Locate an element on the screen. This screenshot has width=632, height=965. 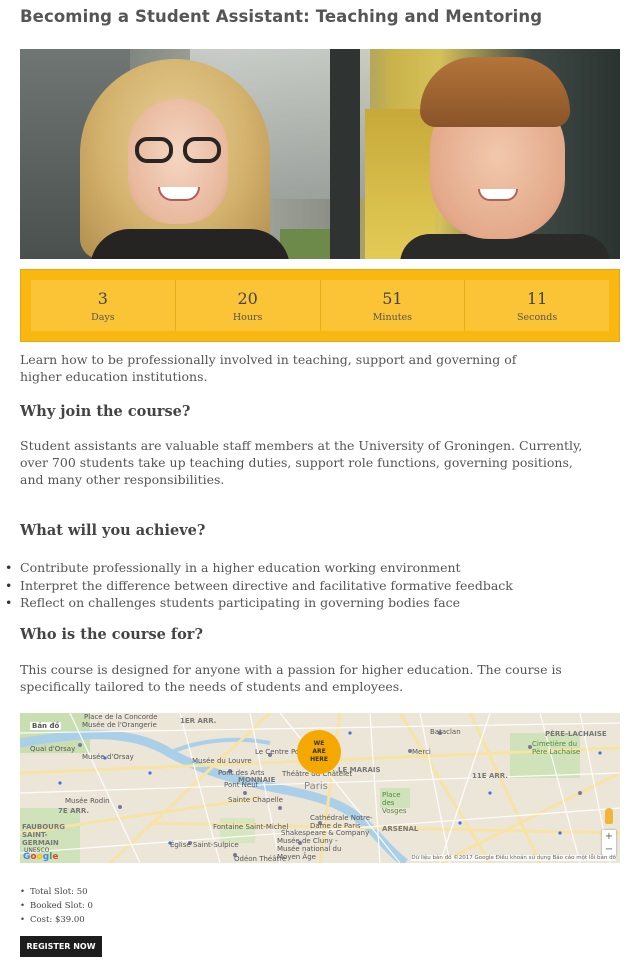
countdown-timer: 3 Days 20 Hours 51 Minutes 11 Seconds is located at coordinates (320, 305).